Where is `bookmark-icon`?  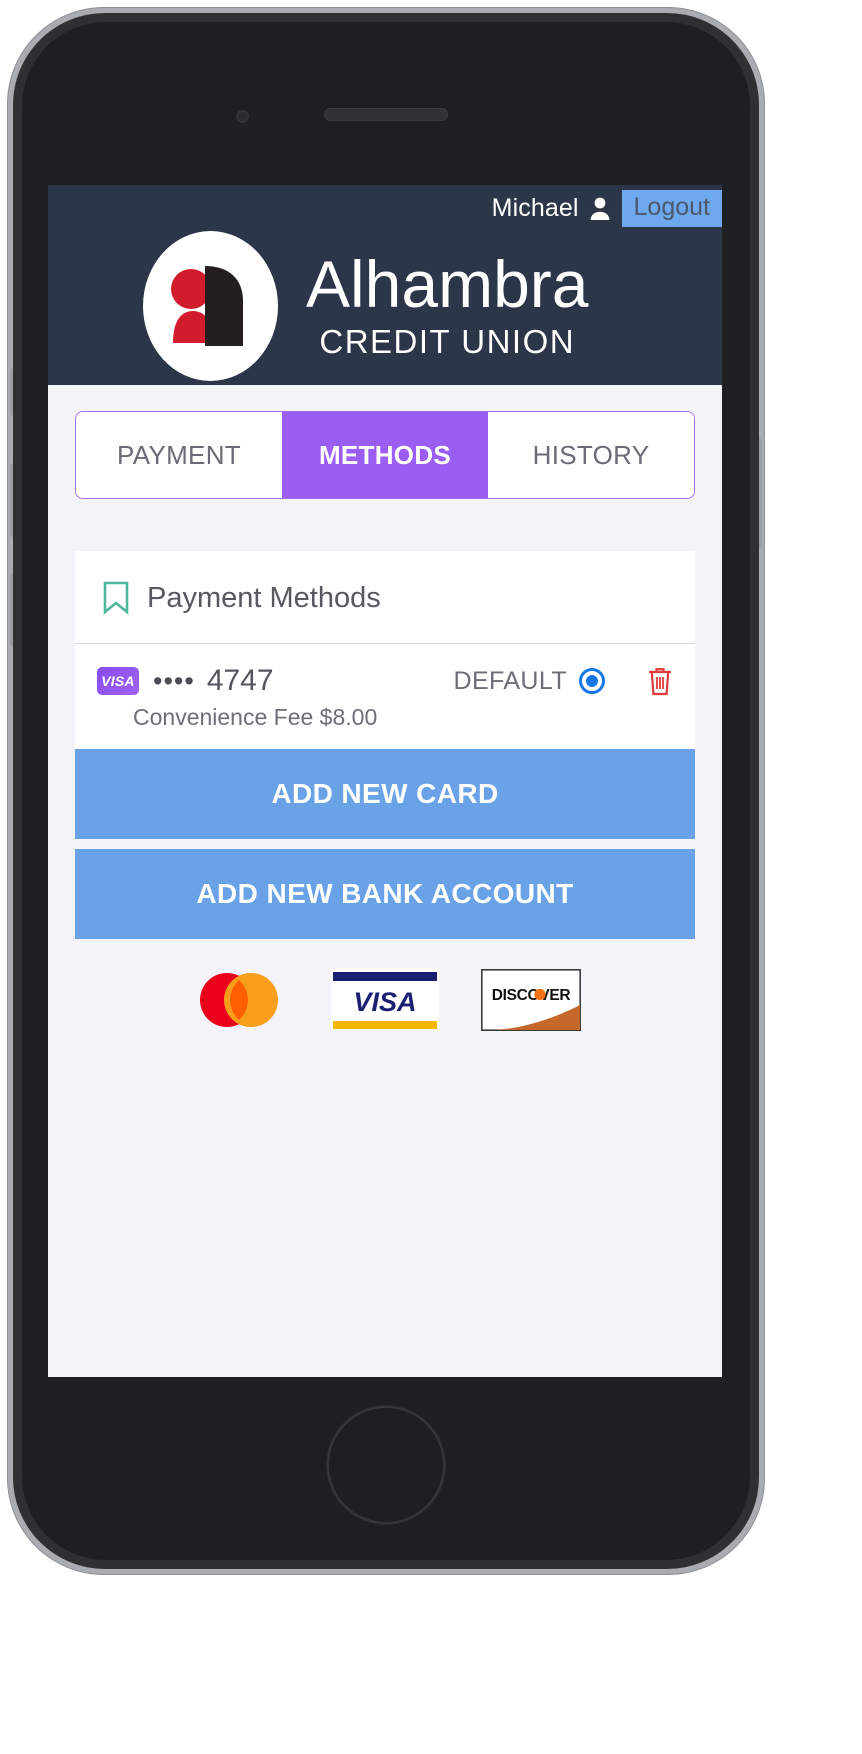 bookmark-icon is located at coordinates (116, 598).